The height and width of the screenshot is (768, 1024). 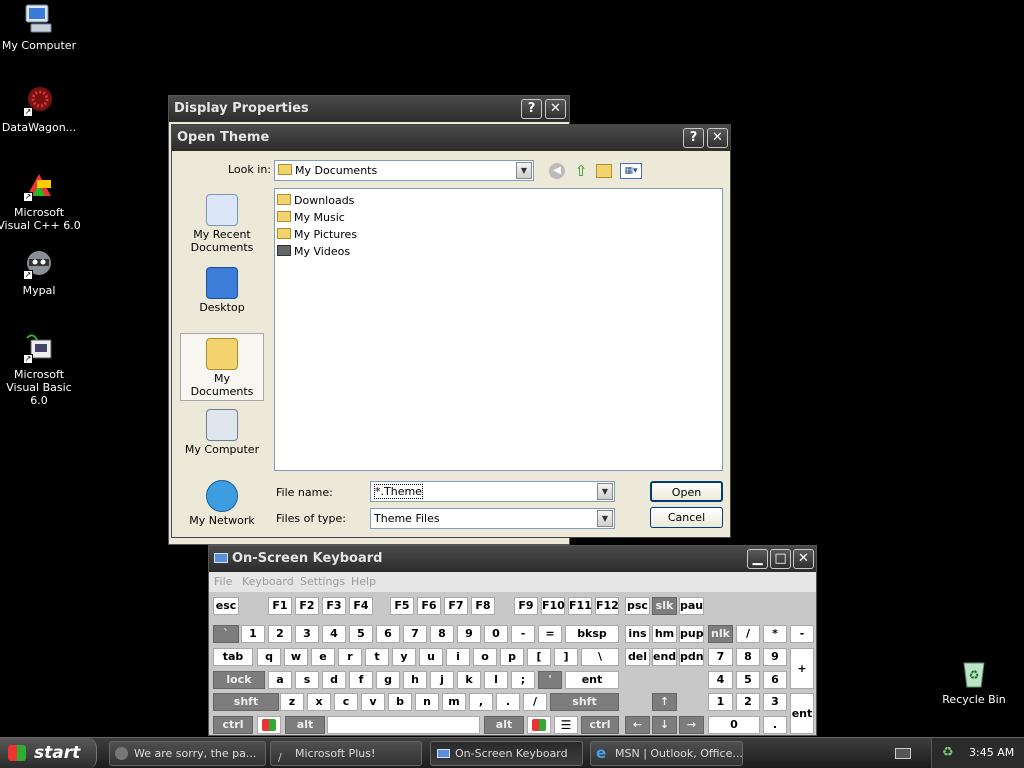 I want to click on key-arrow-up: ↑, so click(x=664, y=702).